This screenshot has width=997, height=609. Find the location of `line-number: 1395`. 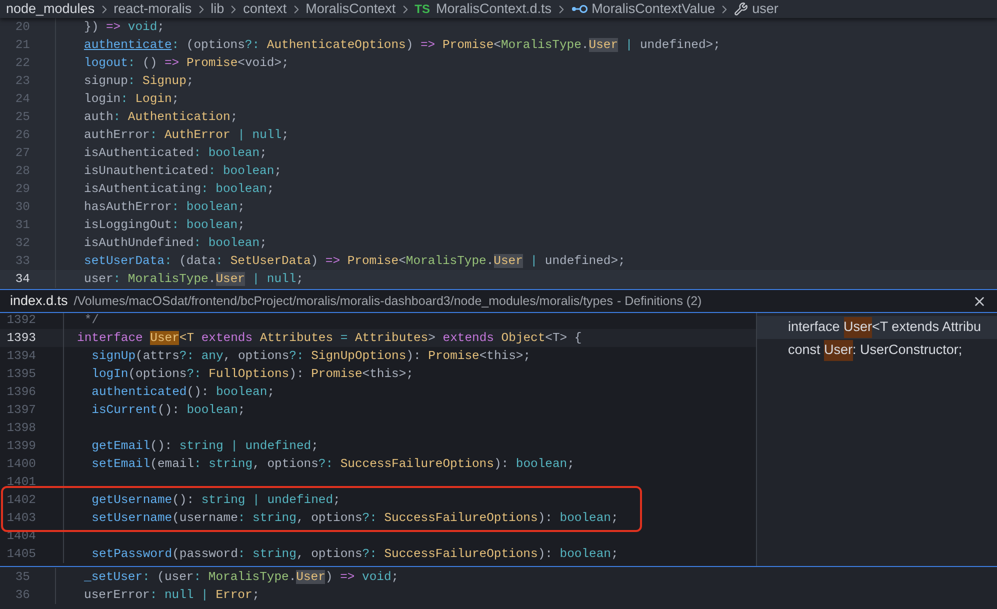

line-number: 1395 is located at coordinates (21, 374).